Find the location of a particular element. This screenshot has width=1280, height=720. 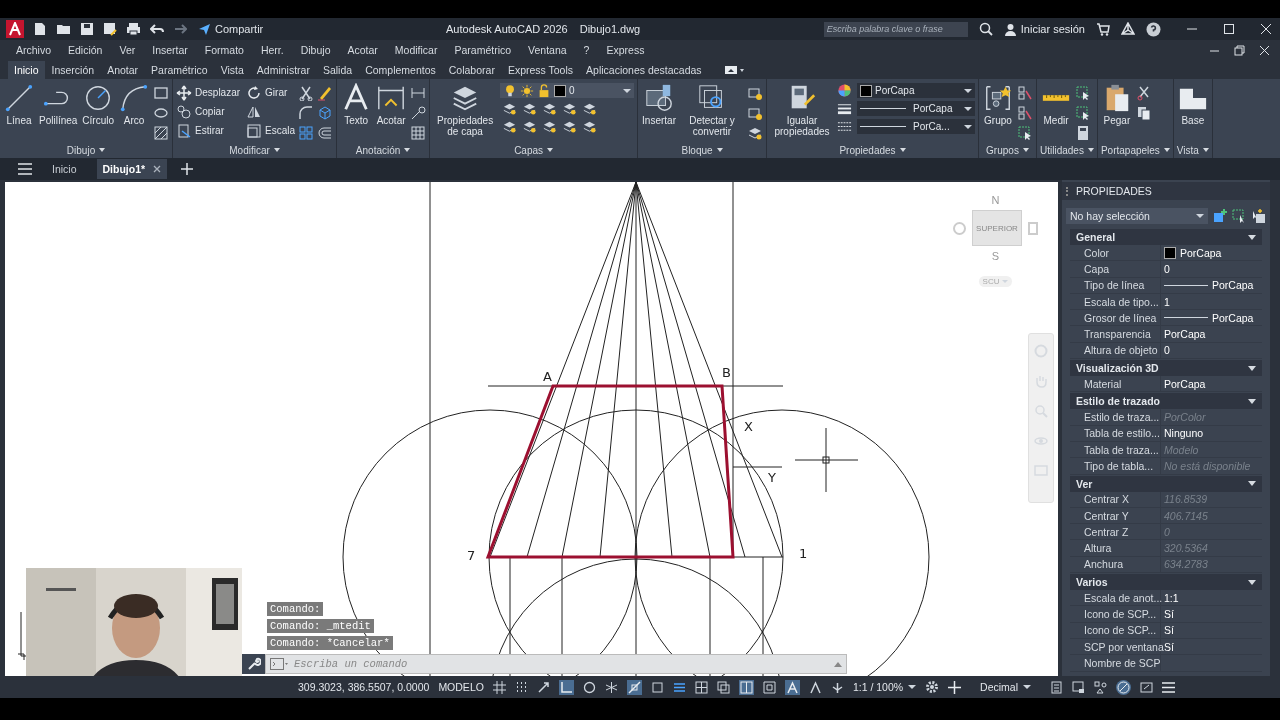

quick-properties-icon is located at coordinates (1057, 687).